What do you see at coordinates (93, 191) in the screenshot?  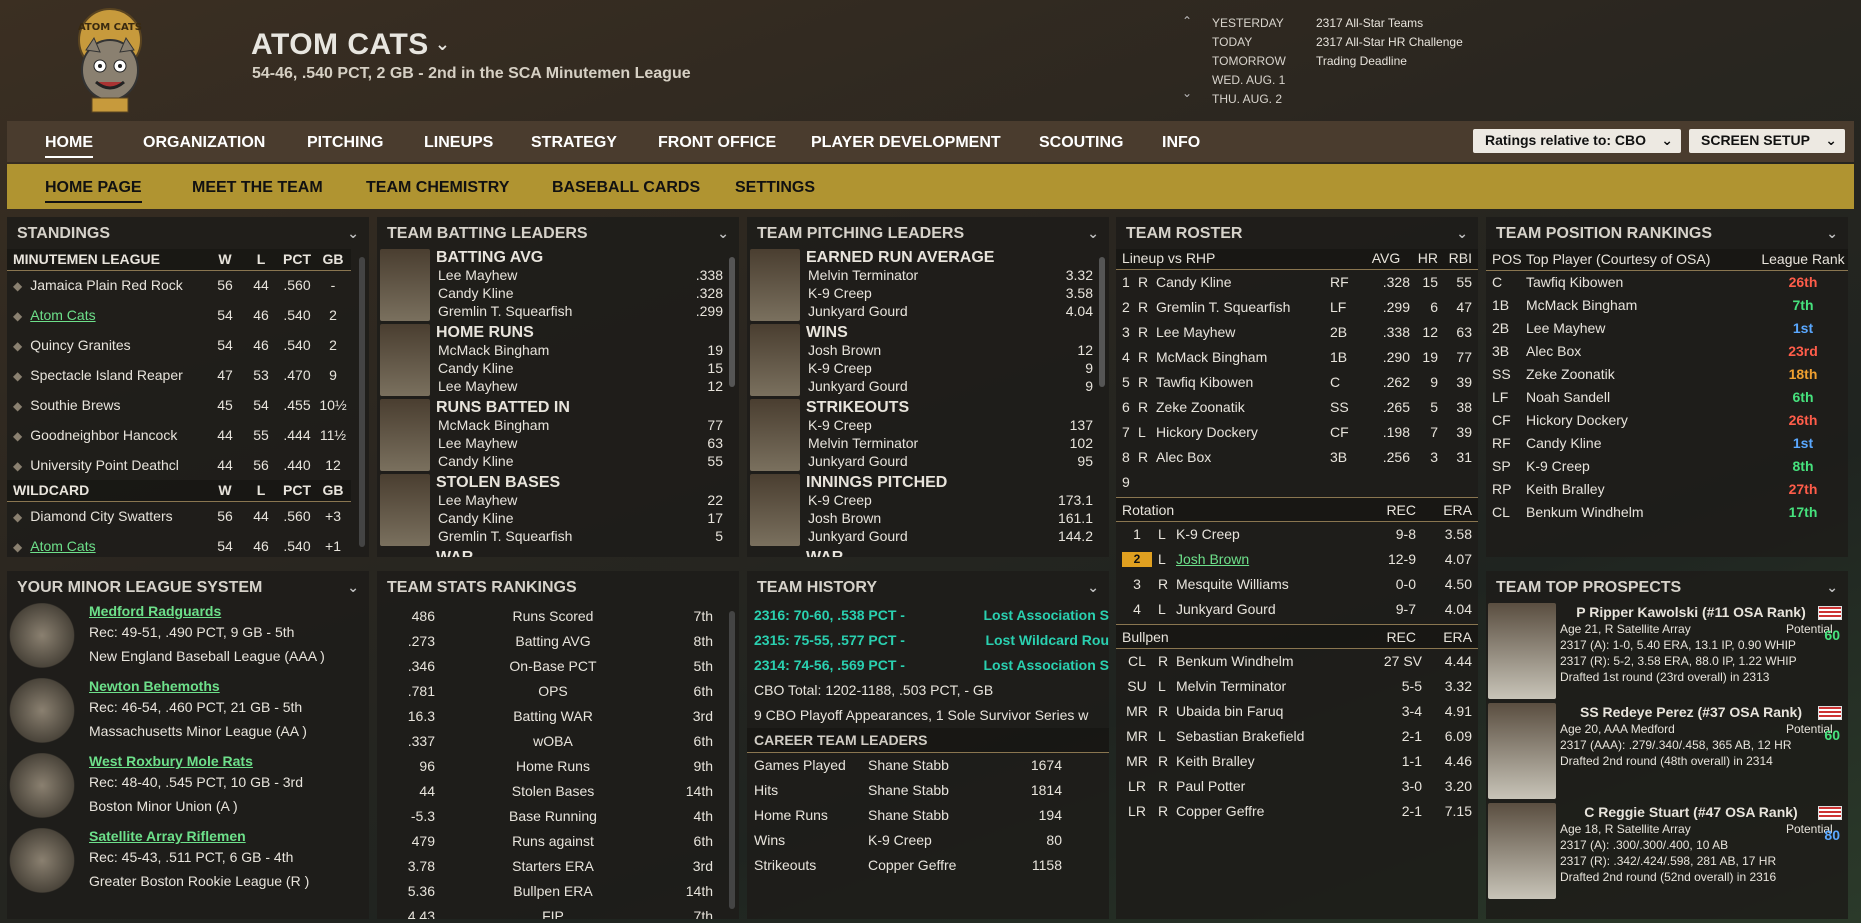 I see `tab-home-page: HOME PAGE` at bounding box center [93, 191].